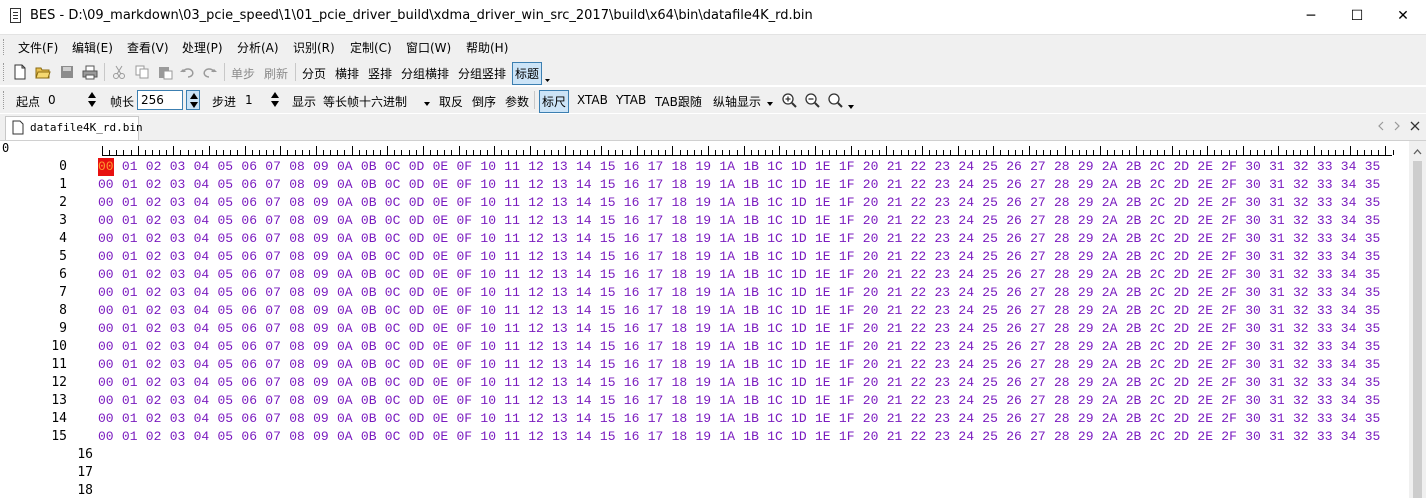 The width and height of the screenshot is (1426, 500). Describe the element at coordinates (369, 185) in the screenshot. I see `byte-cell: 0B` at that location.